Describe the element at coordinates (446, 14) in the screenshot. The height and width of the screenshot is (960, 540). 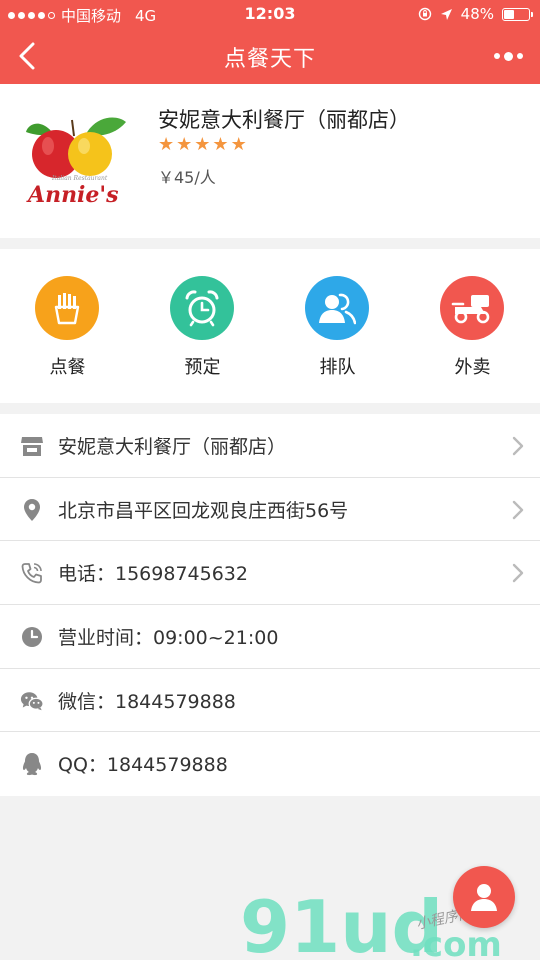
I see `location-arrow-icon` at that location.